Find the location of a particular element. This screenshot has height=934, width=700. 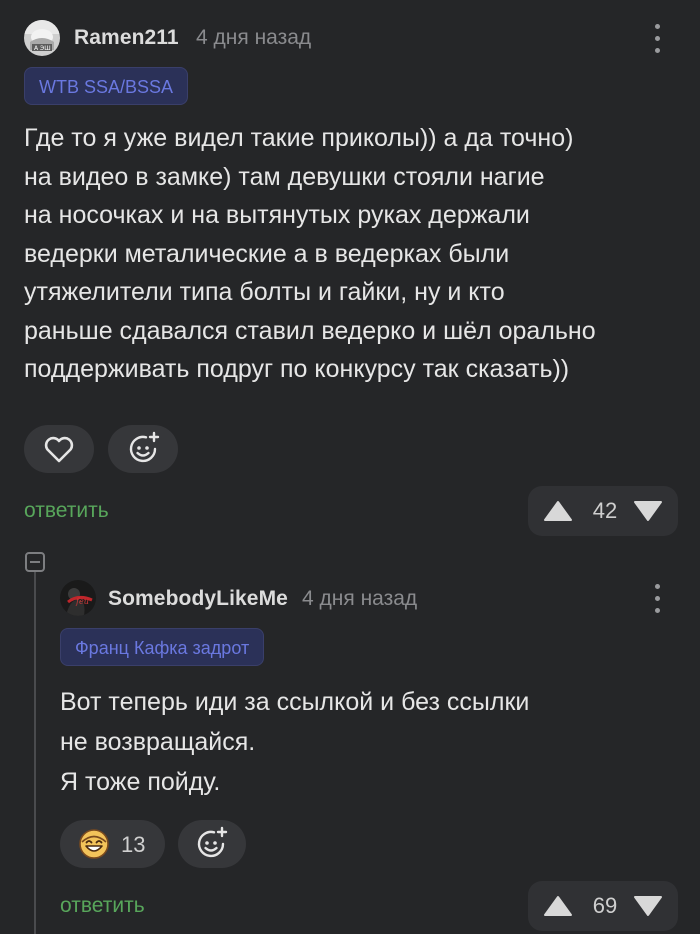

vote-box: 69 is located at coordinates (603, 906).